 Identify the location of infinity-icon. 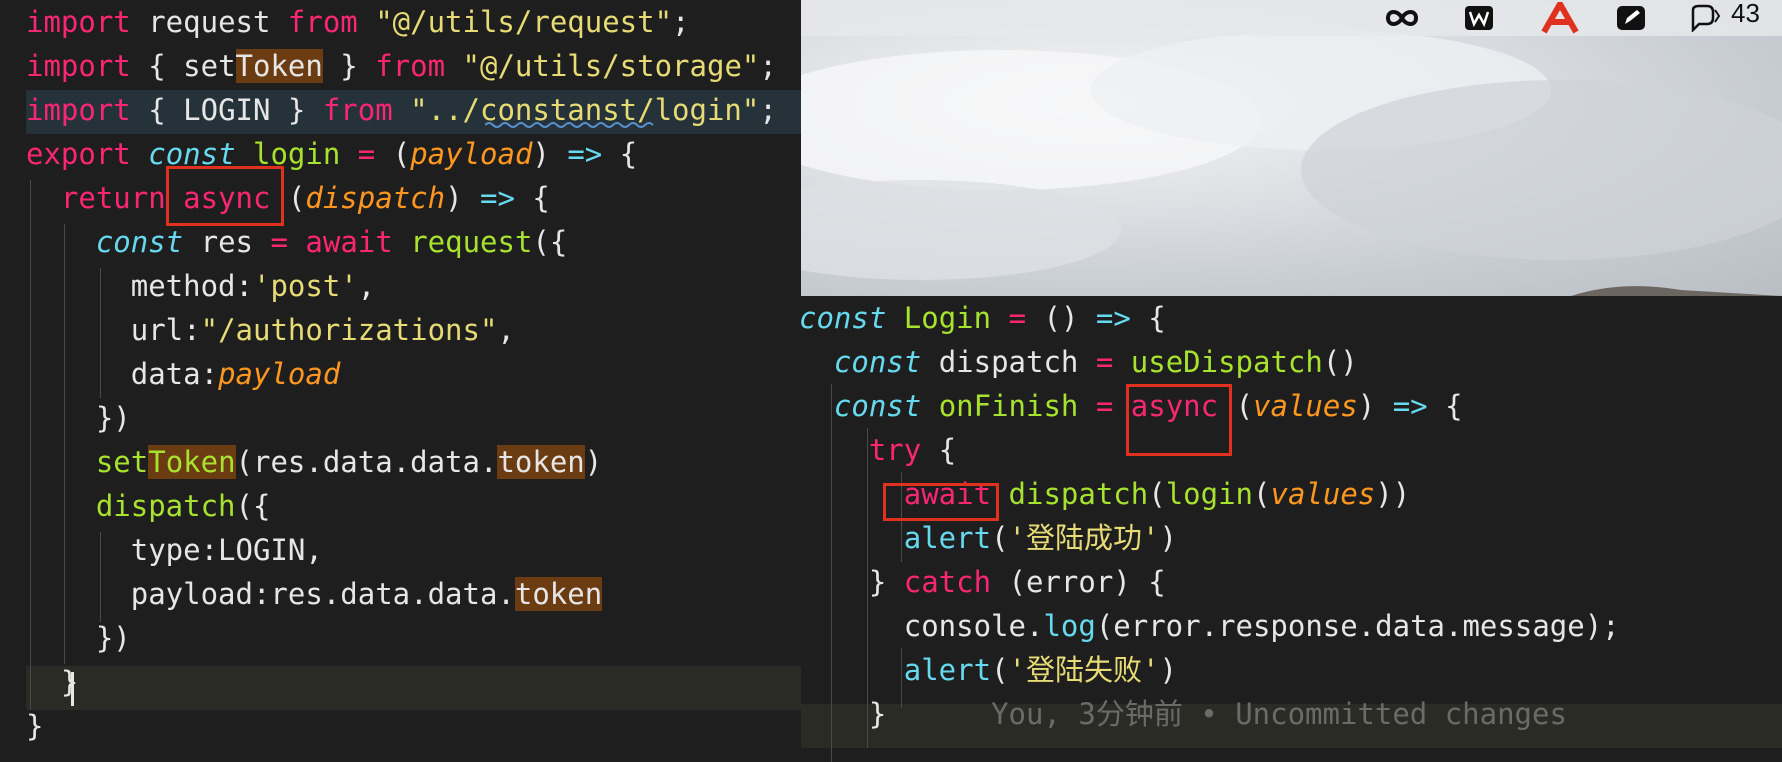
(1402, 18).